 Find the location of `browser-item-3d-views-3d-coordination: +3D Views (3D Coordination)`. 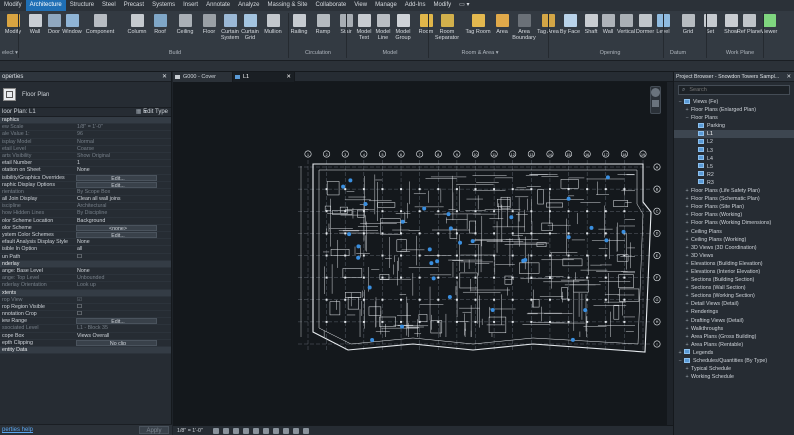

browser-item-3d-views-3d-coordination: +3D Views (3D Coordination) is located at coordinates (734, 248).